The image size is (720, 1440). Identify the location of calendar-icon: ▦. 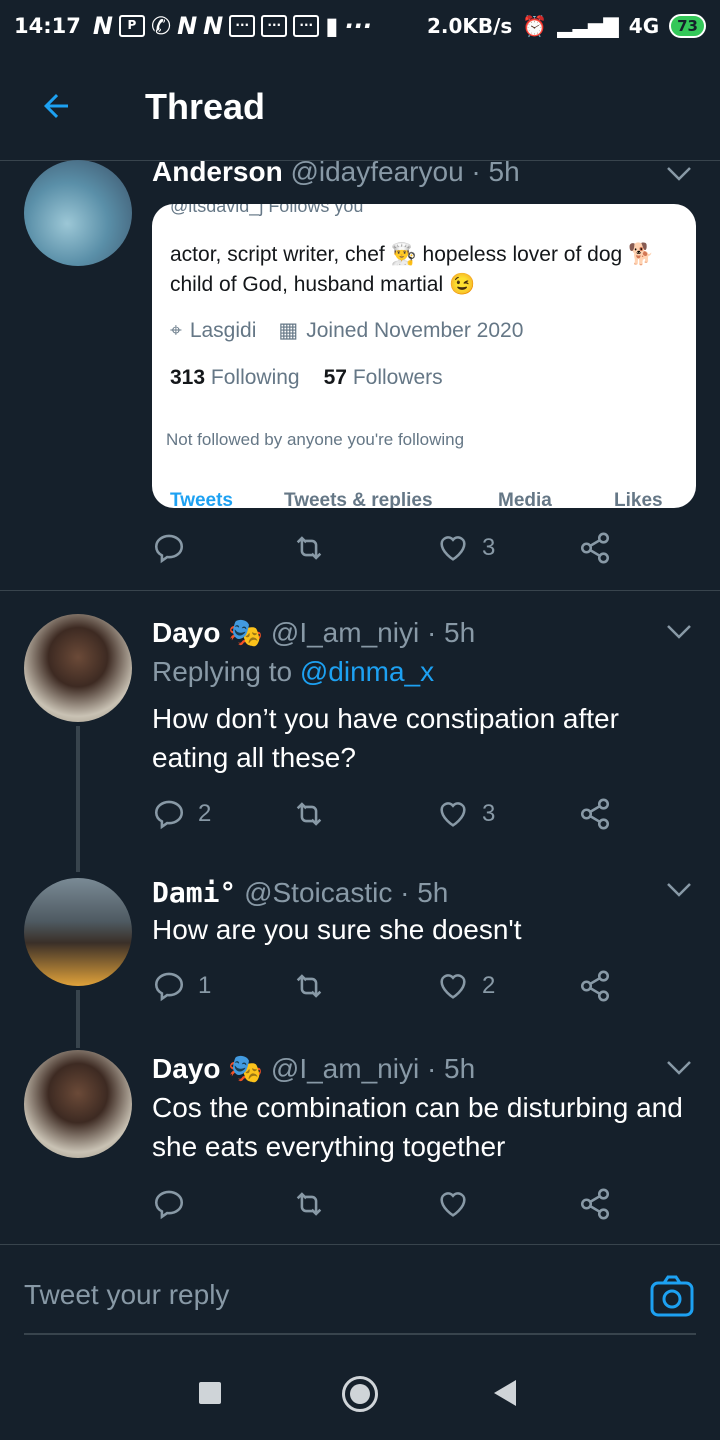
(288, 330).